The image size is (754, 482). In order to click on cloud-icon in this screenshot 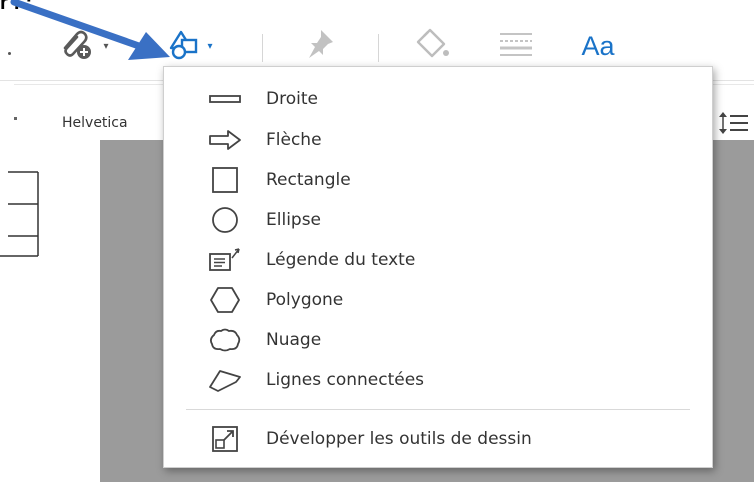, I will do `click(225, 340)`.